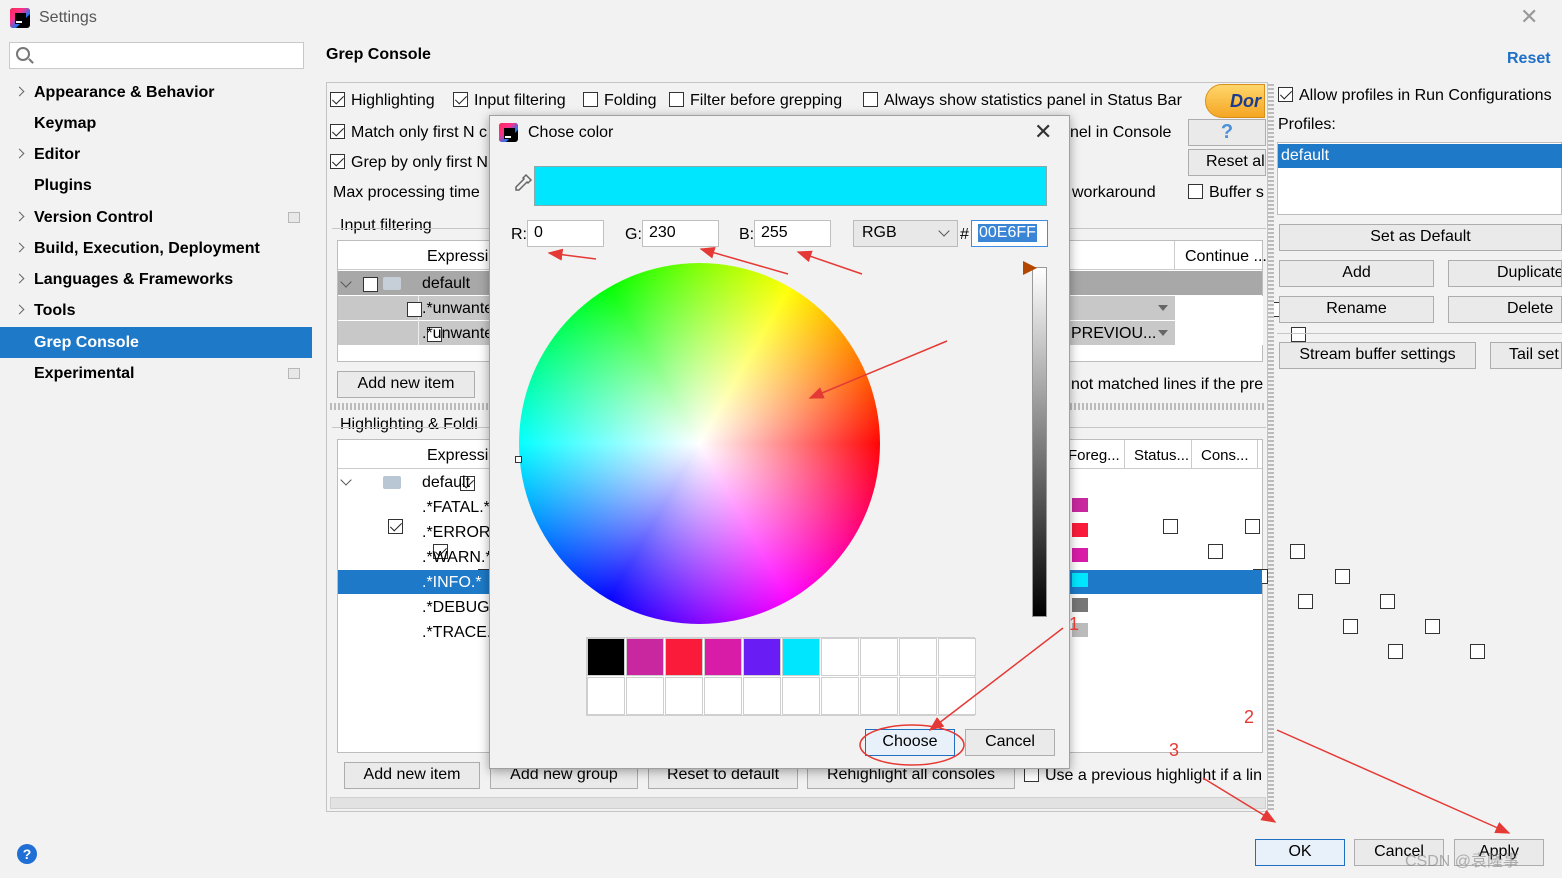 This screenshot has height=878, width=1562. I want to click on help-button: ?, so click(1227, 132).